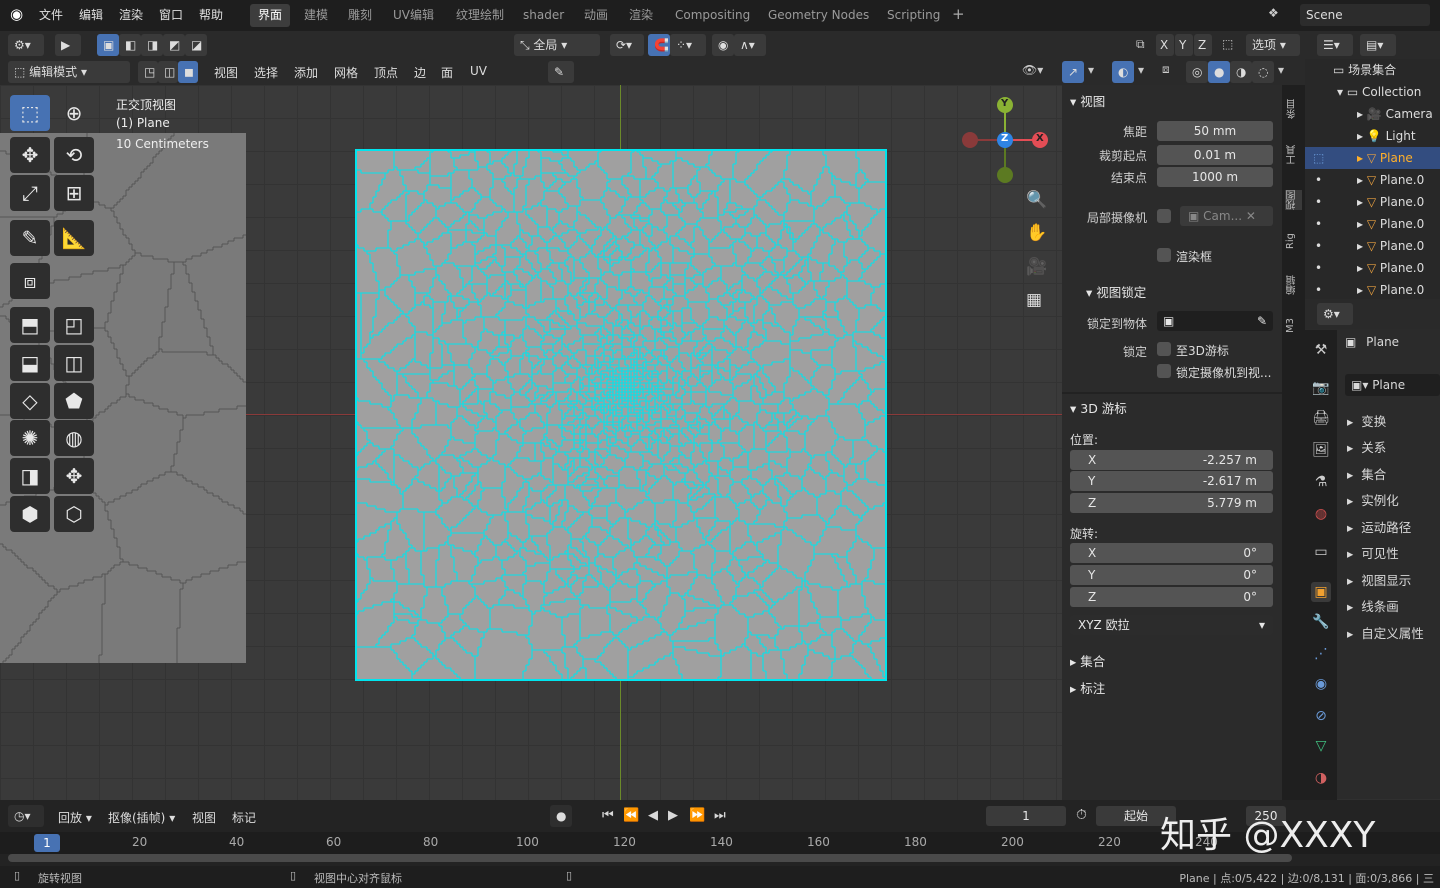 The height and width of the screenshot is (888, 1440). I want to click on render-border-checkbox, so click(1164, 255).